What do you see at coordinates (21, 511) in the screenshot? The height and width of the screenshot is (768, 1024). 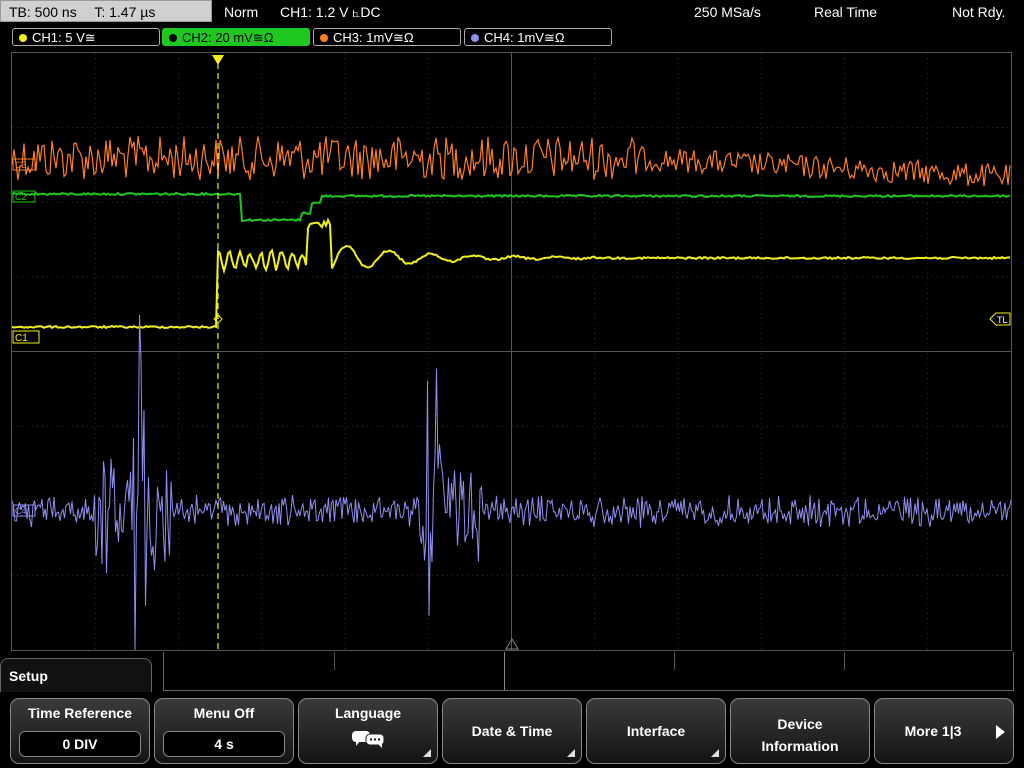 I see `svg-text: C4` at bounding box center [21, 511].